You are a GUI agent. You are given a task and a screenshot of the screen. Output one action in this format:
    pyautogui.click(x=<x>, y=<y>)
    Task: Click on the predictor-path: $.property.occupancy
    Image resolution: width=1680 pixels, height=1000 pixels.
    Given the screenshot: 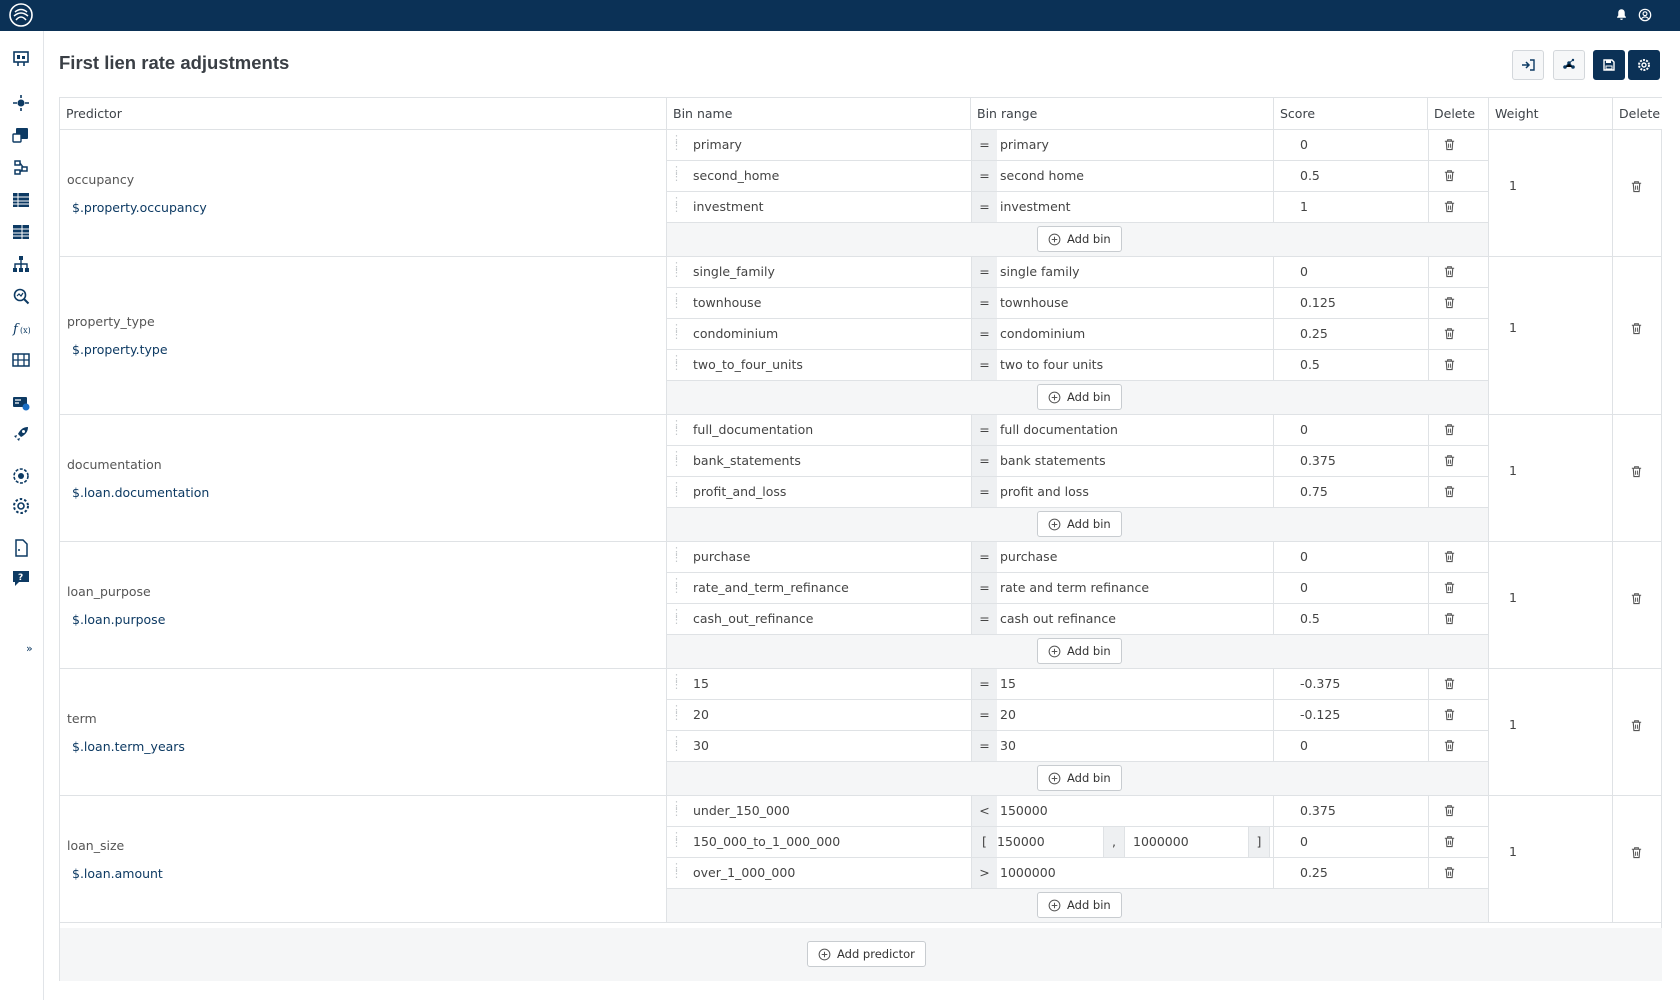 What is the action you would take?
    pyautogui.click(x=139, y=207)
    